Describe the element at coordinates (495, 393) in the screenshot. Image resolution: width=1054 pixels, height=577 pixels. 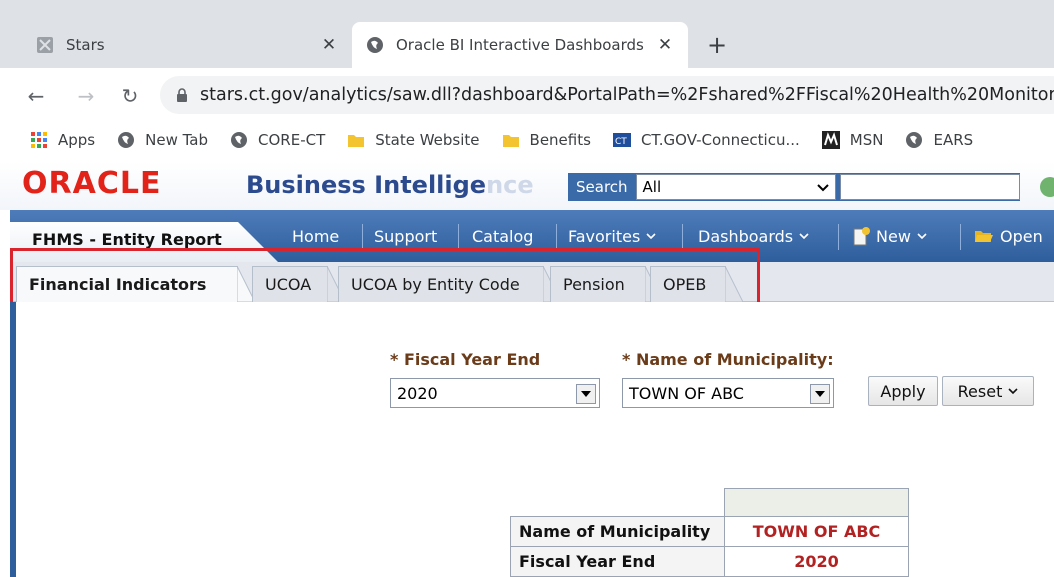
I see `fiscal-year-select: 2020` at that location.